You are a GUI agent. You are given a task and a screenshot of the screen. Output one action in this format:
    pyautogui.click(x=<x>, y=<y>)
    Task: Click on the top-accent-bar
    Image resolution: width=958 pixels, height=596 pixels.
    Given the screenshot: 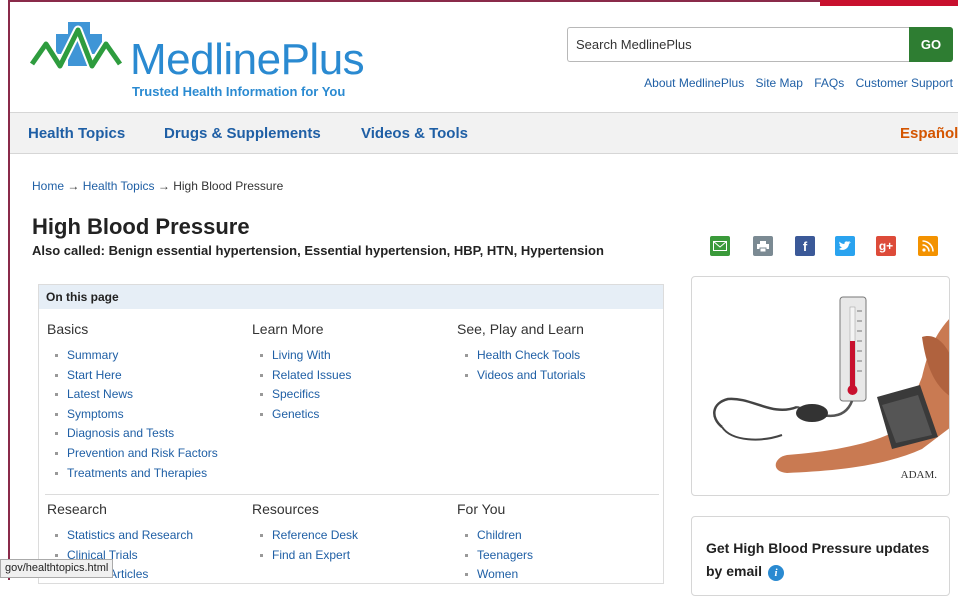 What is the action you would take?
    pyautogui.click(x=889, y=3)
    